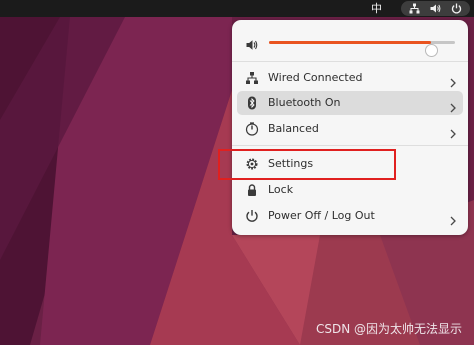 The height and width of the screenshot is (345, 474). Describe the element at coordinates (362, 49) in the screenshot. I see `volume-slider` at that location.